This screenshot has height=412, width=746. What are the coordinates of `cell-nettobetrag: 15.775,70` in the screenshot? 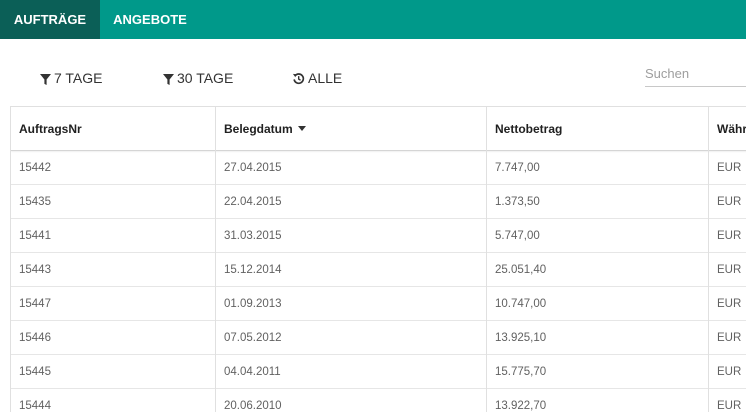 It's located at (521, 372).